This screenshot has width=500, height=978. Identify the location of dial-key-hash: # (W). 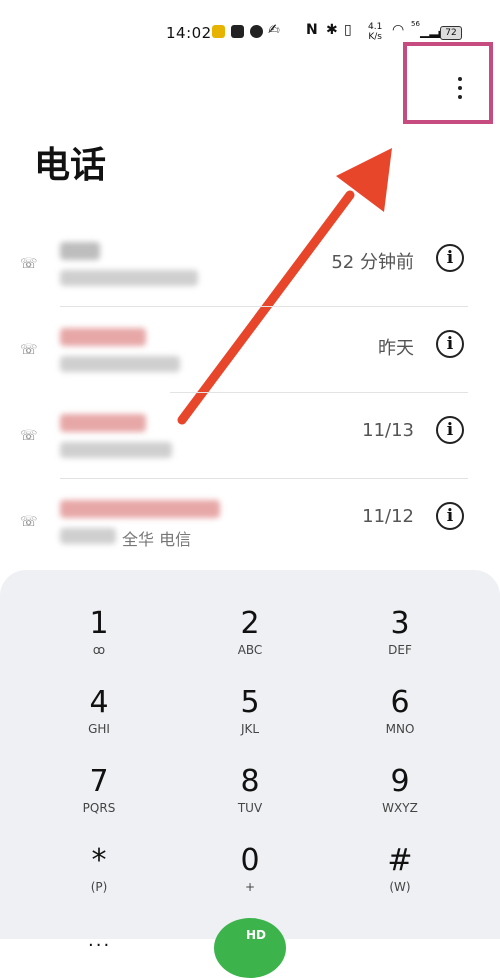
(400, 878).